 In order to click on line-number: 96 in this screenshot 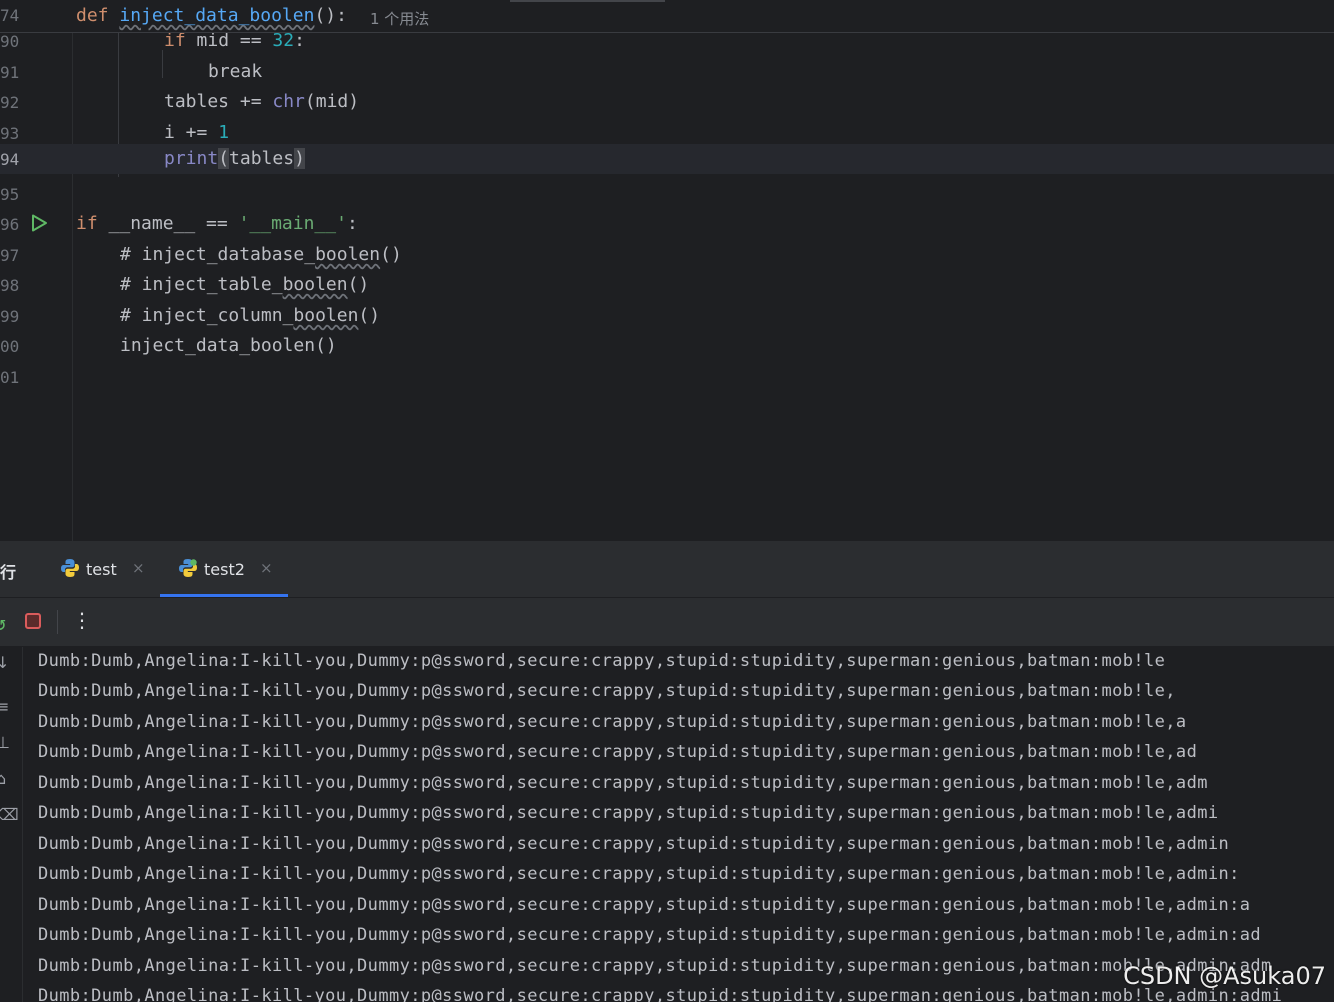, I will do `click(10, 224)`.